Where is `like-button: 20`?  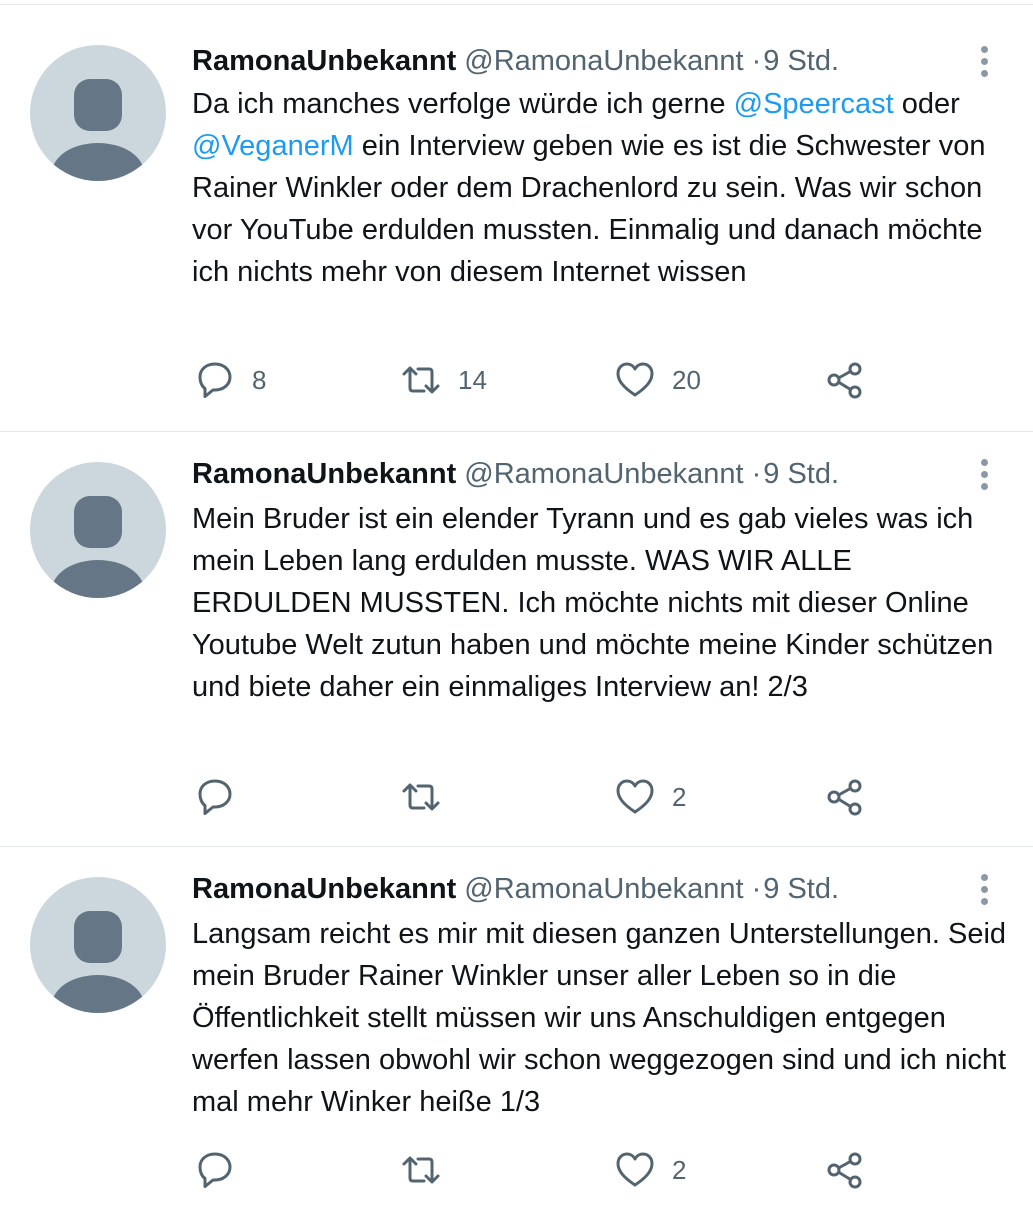
like-button: 20 is located at coordinates (656, 380).